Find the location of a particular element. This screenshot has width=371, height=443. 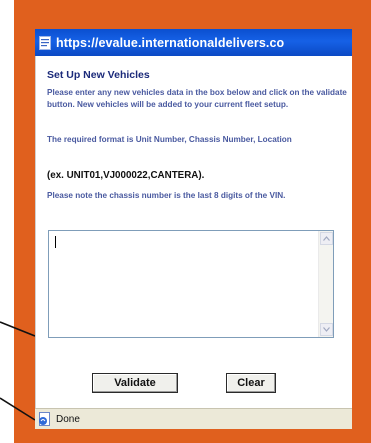

status-bar: Done is located at coordinates (193, 418).